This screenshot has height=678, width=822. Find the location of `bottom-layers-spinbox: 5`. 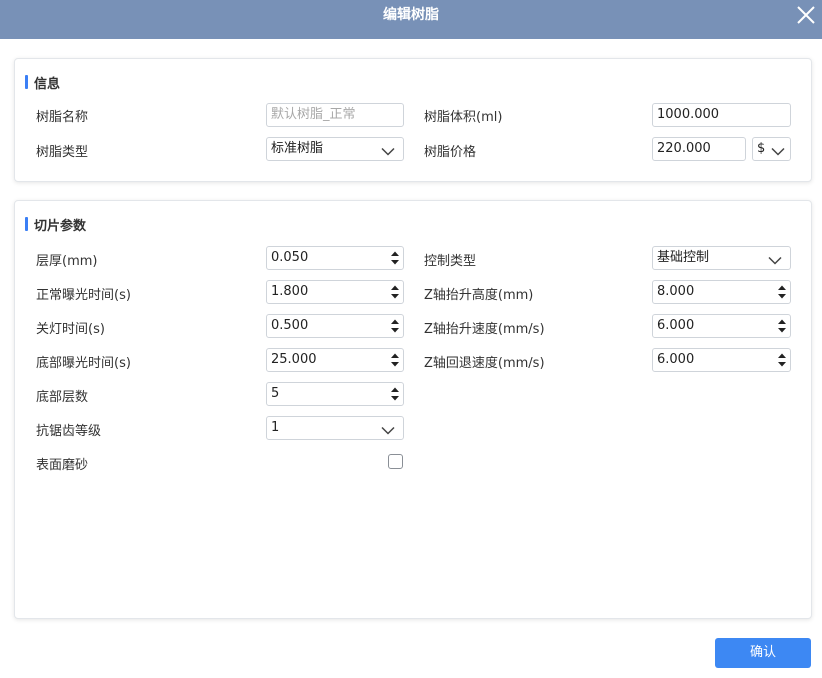

bottom-layers-spinbox: 5 is located at coordinates (335, 394).